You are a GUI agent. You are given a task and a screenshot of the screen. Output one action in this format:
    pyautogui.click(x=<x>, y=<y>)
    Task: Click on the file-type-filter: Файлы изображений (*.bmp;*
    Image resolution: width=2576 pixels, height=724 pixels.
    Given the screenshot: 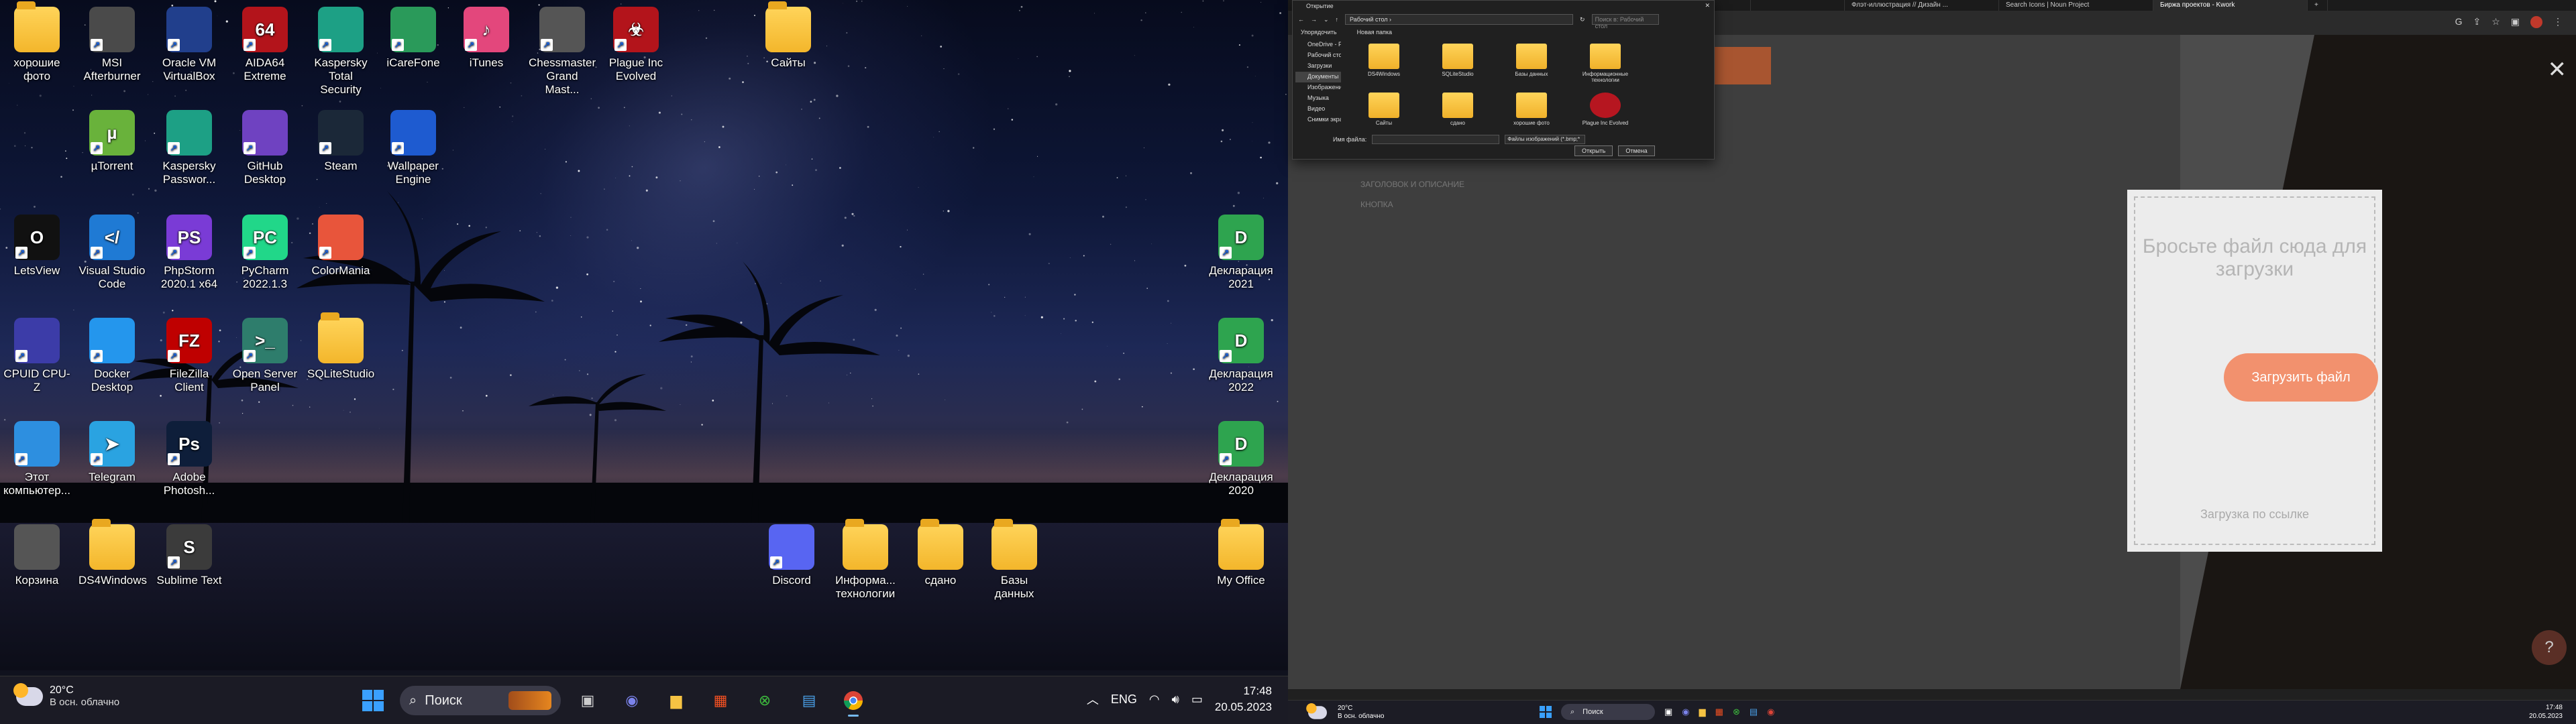 What is the action you would take?
    pyautogui.click(x=1545, y=139)
    